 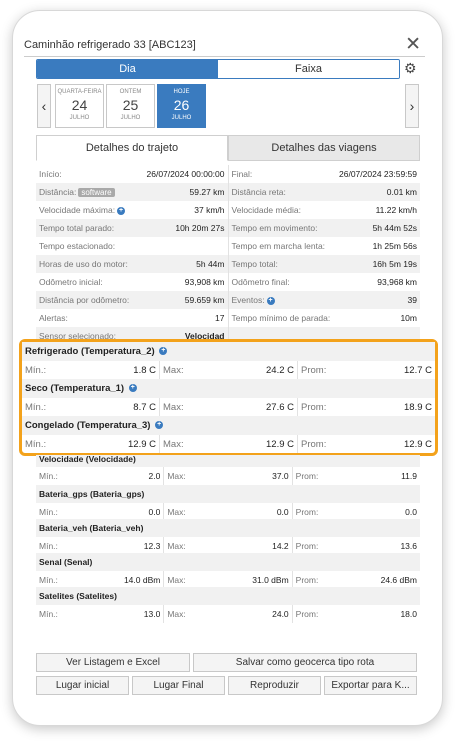 I want to click on date-option: ONTEM 25 JULHO, so click(x=130, y=106).